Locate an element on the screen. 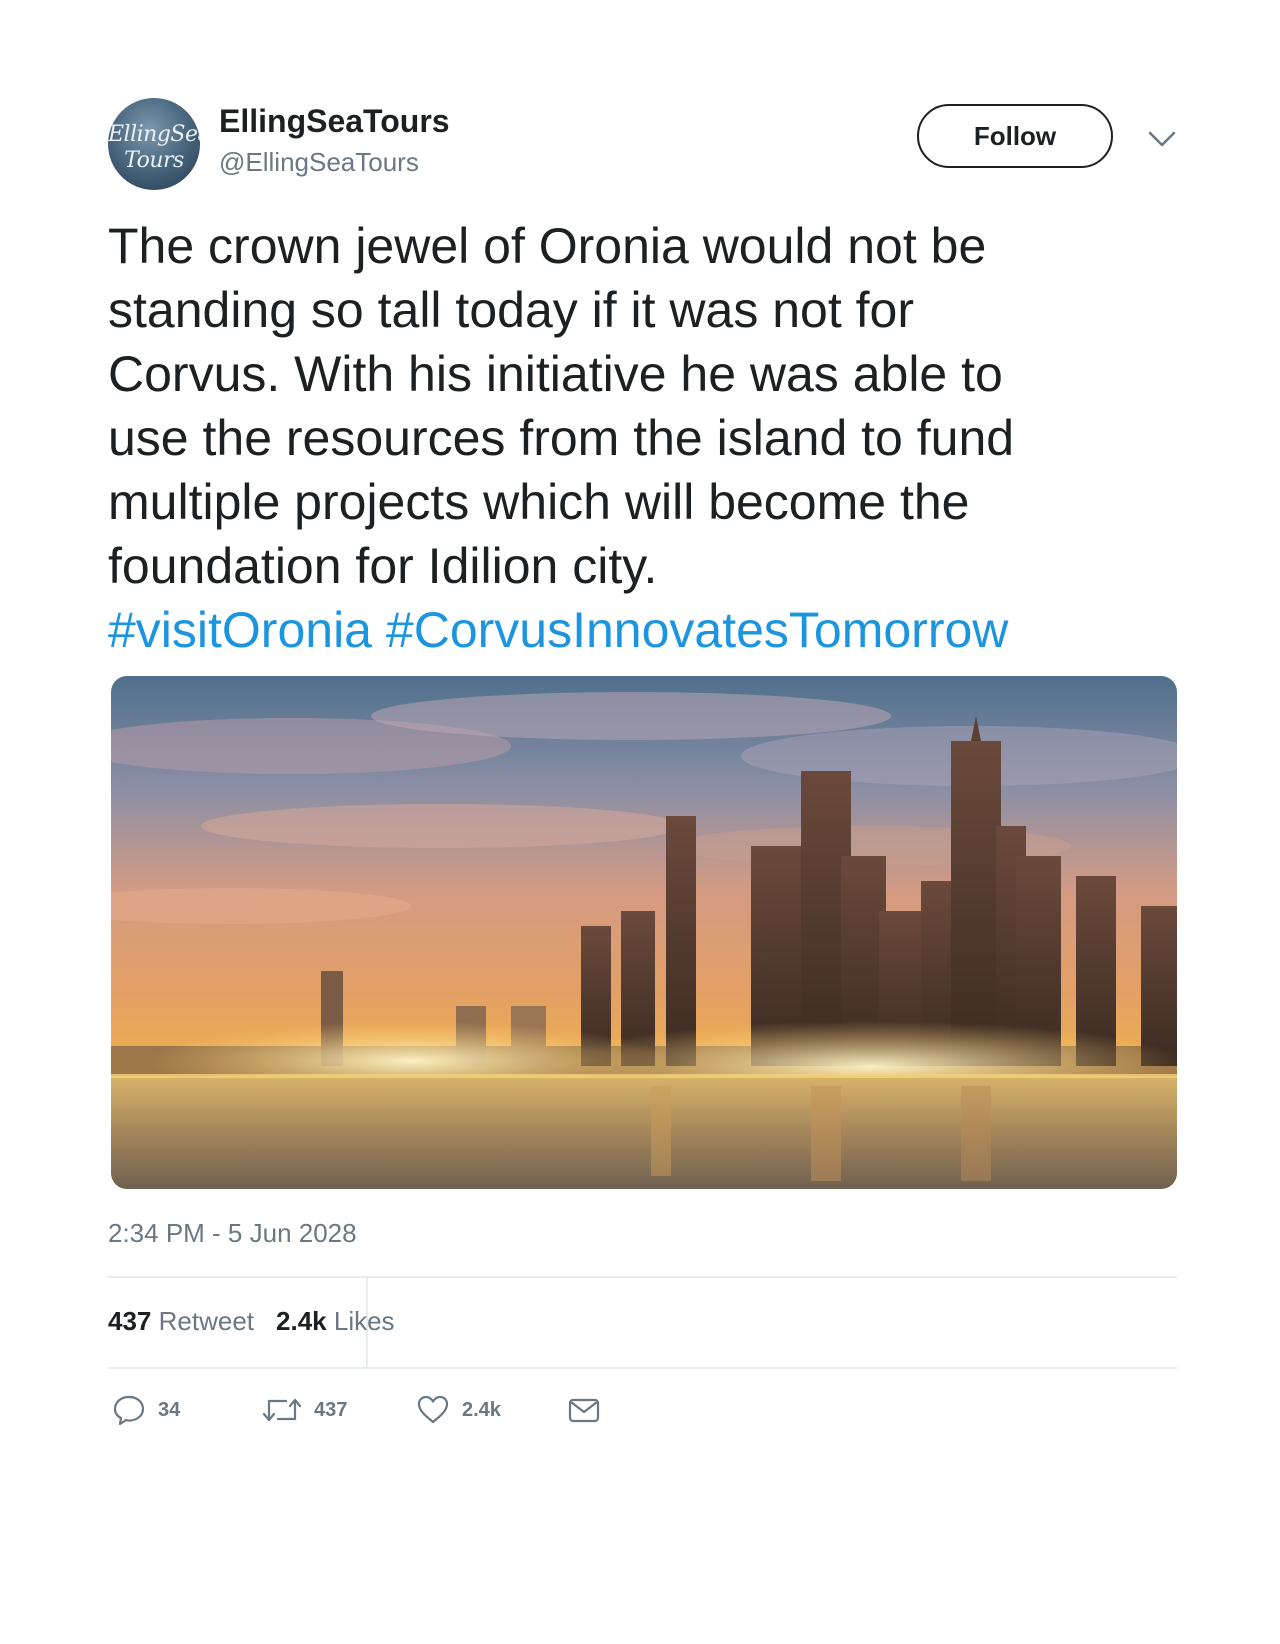  likes-stat: 2.4k Likes is located at coordinates (335, 1321).